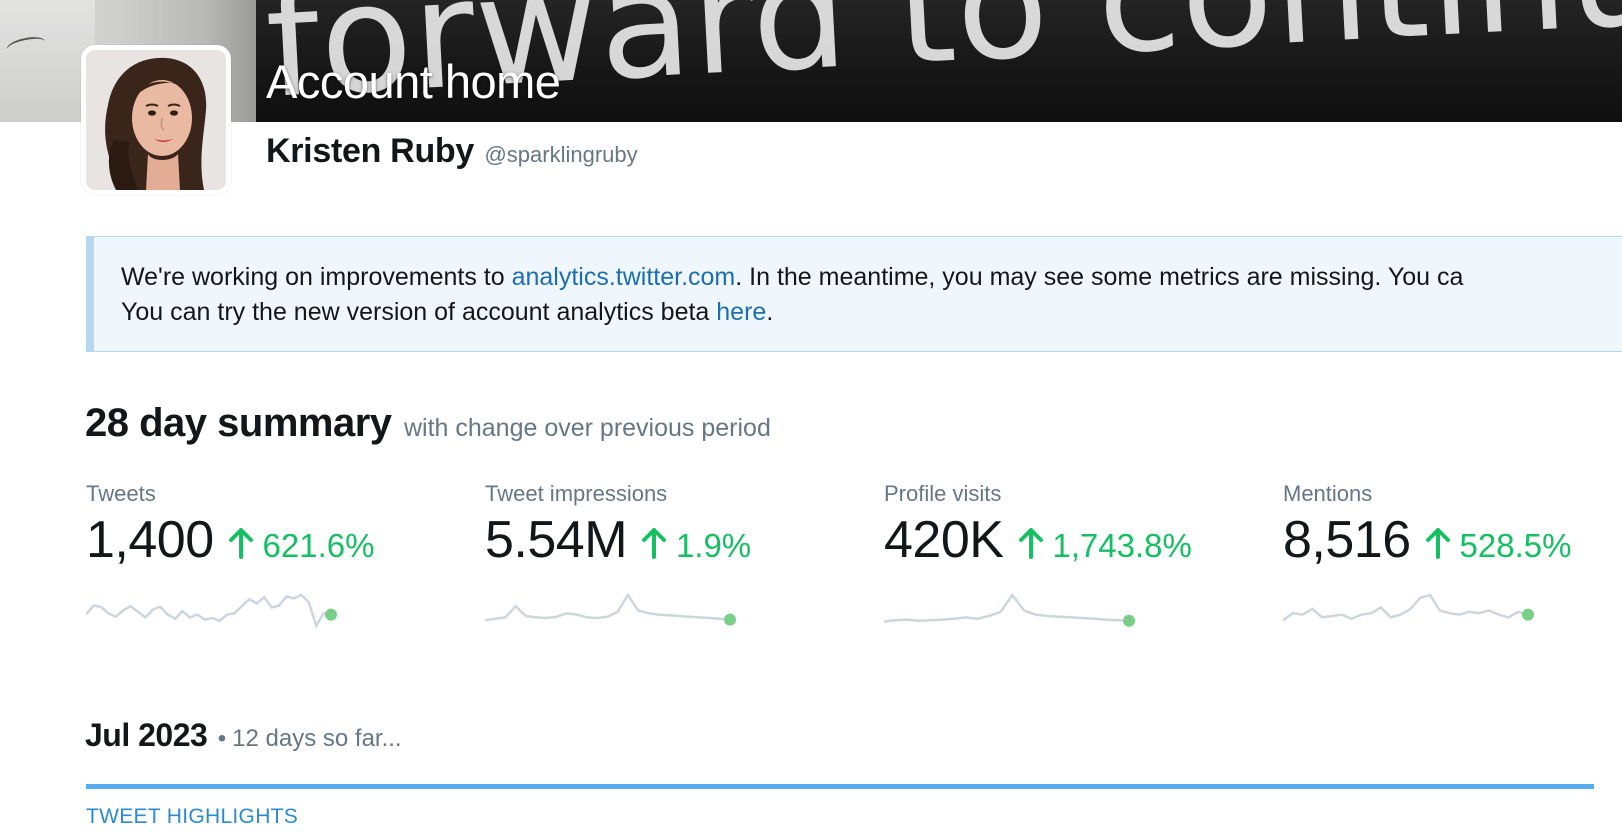  What do you see at coordinates (318, 545) in the screenshot?
I see `metric-change: 621.6%` at bounding box center [318, 545].